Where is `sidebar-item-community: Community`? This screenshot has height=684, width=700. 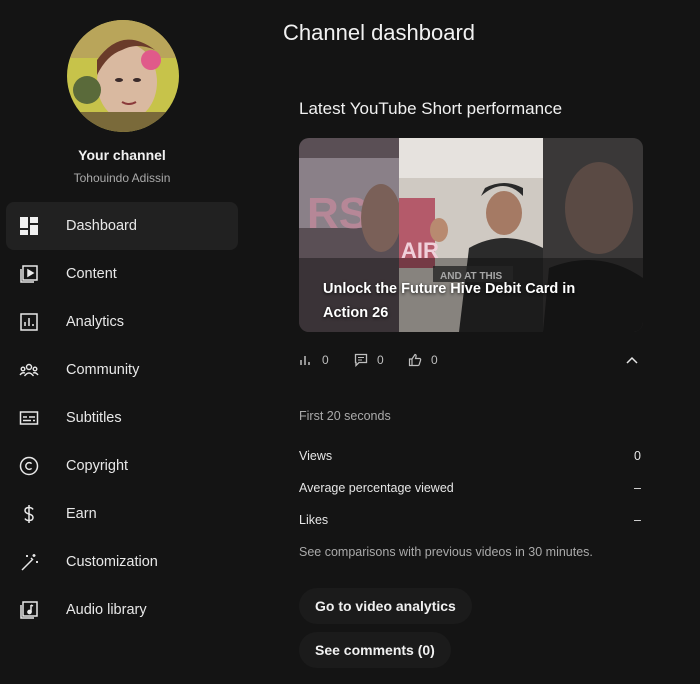 sidebar-item-community: Community is located at coordinates (122, 370).